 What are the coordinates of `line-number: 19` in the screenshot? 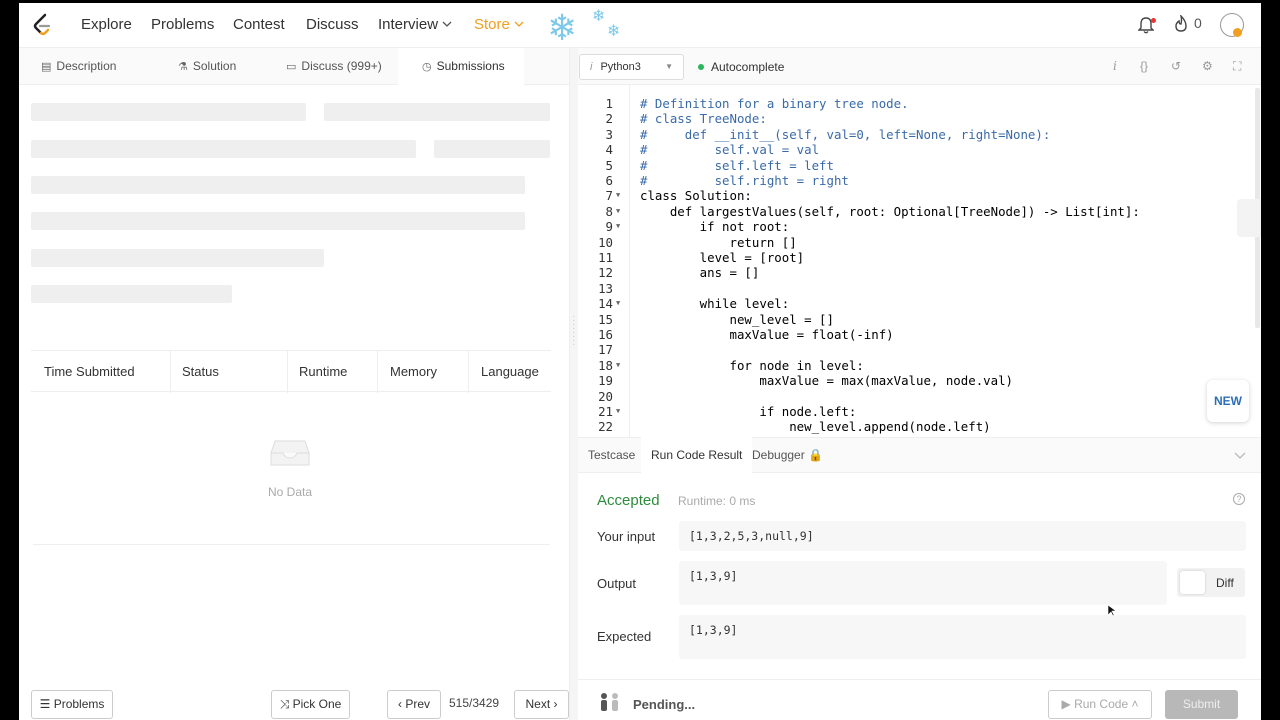 It's located at (605, 381).